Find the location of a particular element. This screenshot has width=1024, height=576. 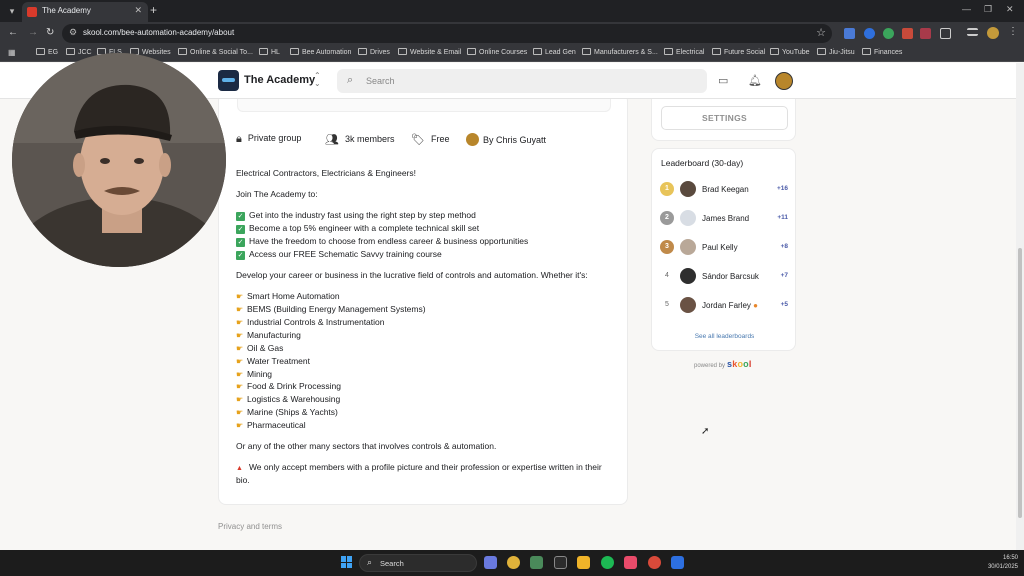

new-tab-icon: + is located at coordinates (153, 10).